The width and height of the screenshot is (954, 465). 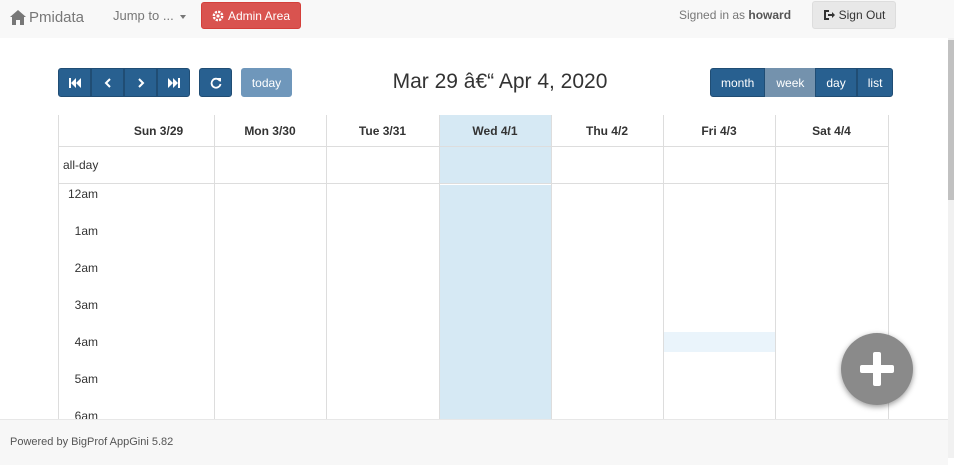 What do you see at coordinates (862, 15) in the screenshot?
I see `sign-out-label: Sign Out` at bounding box center [862, 15].